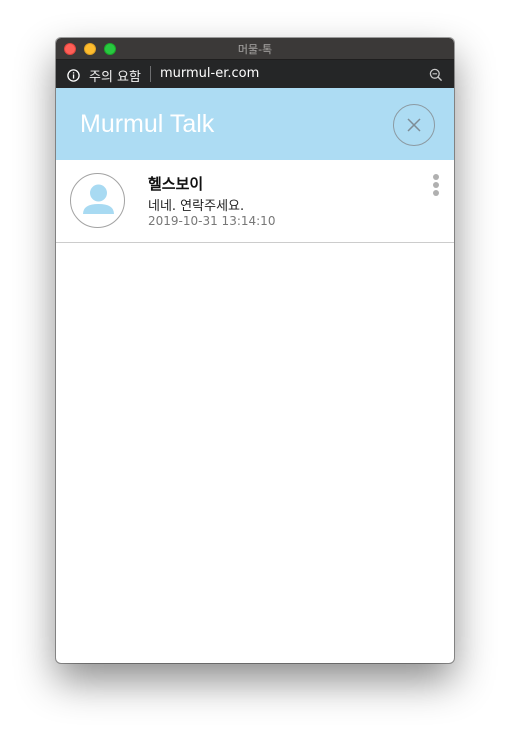  Describe the element at coordinates (176, 184) in the screenshot. I see `chat-contact-name: 헬스보이` at that location.